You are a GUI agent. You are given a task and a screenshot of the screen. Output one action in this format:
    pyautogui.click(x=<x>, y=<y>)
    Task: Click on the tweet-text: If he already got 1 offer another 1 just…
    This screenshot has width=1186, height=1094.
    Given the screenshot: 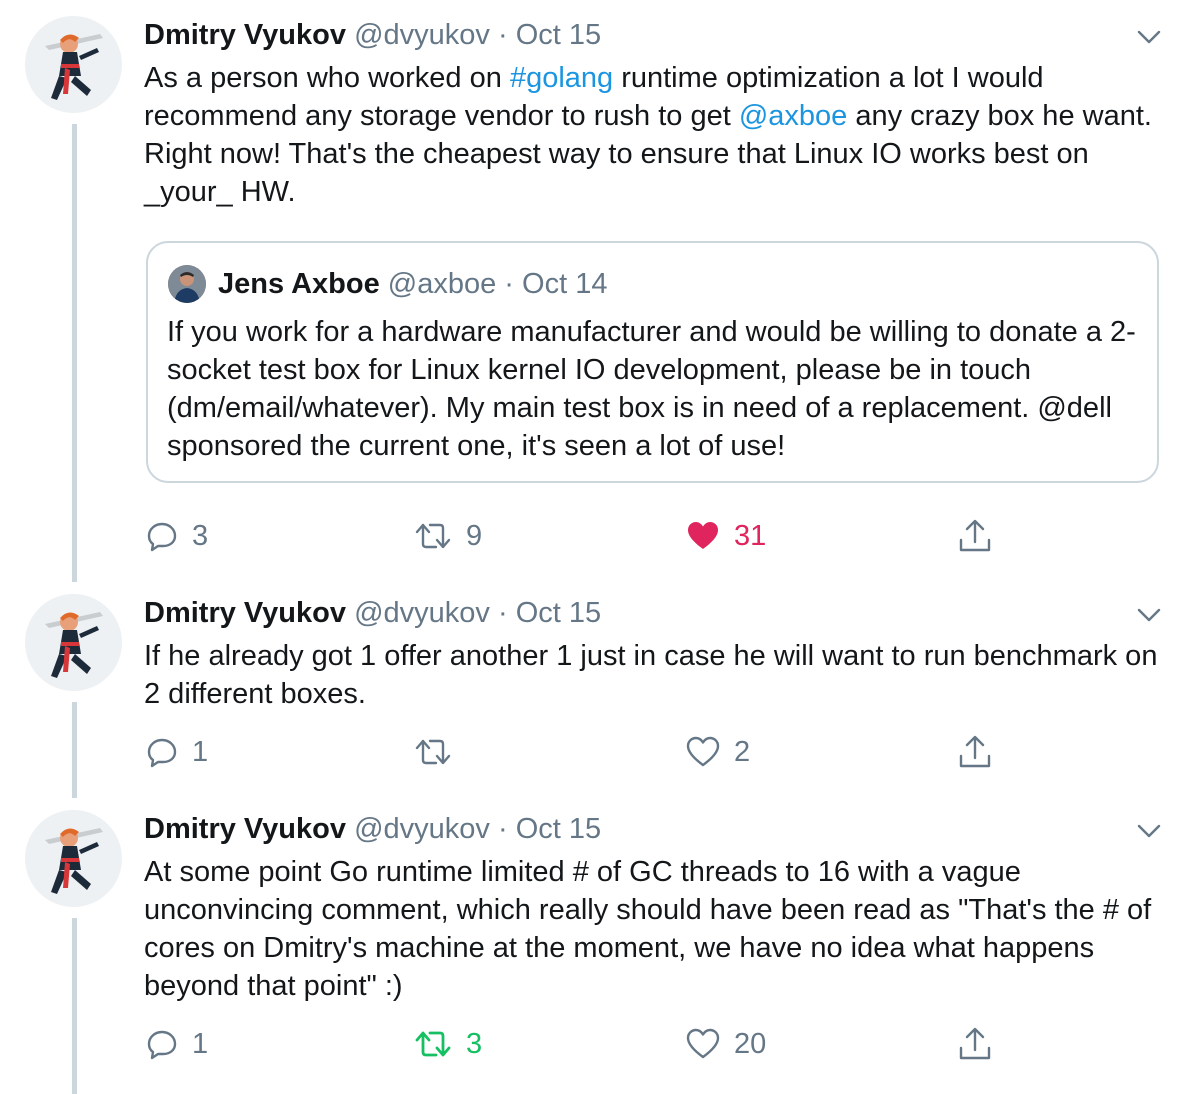 What is the action you would take?
    pyautogui.click(x=651, y=675)
    